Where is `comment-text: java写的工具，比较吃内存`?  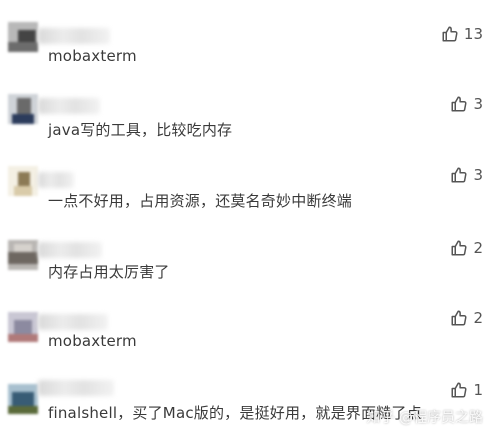 comment-text: java写的工具，比较吃内存 is located at coordinates (140, 130).